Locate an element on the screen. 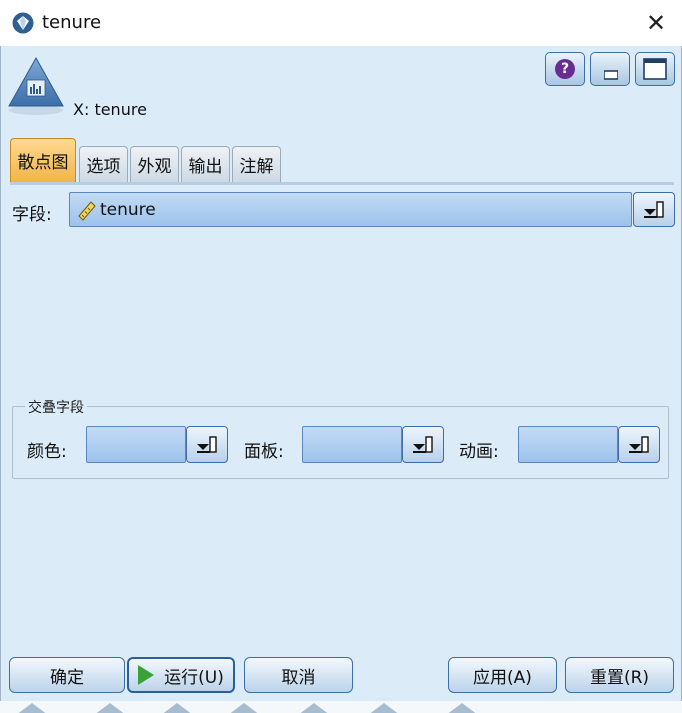 The height and width of the screenshot is (713, 682). cancel-button-label: 取消 is located at coordinates (298, 677).